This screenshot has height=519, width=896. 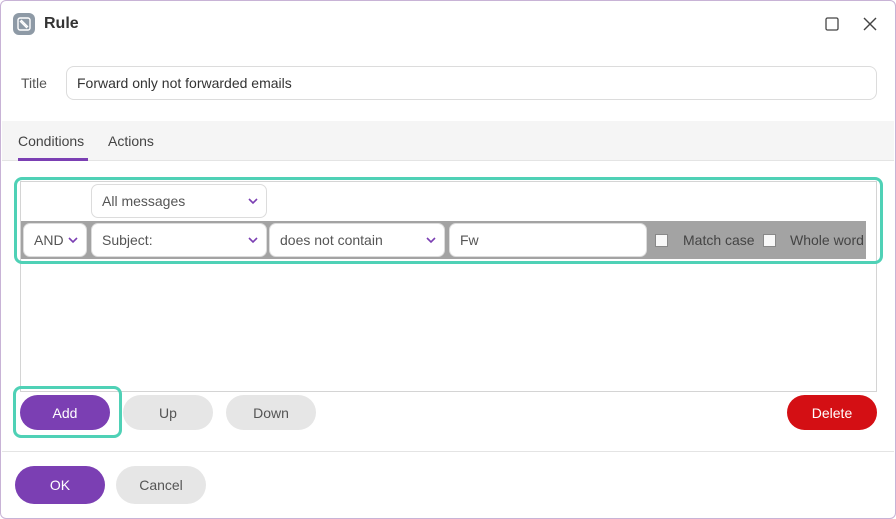 I want to click on rule-app-icon, so click(x=24, y=24).